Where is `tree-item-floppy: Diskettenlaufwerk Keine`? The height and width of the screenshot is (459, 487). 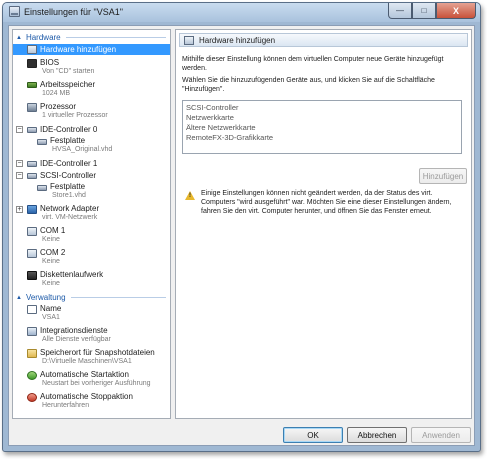
tree-item-floppy: Diskettenlaufwerk Keine is located at coordinates (91, 280).